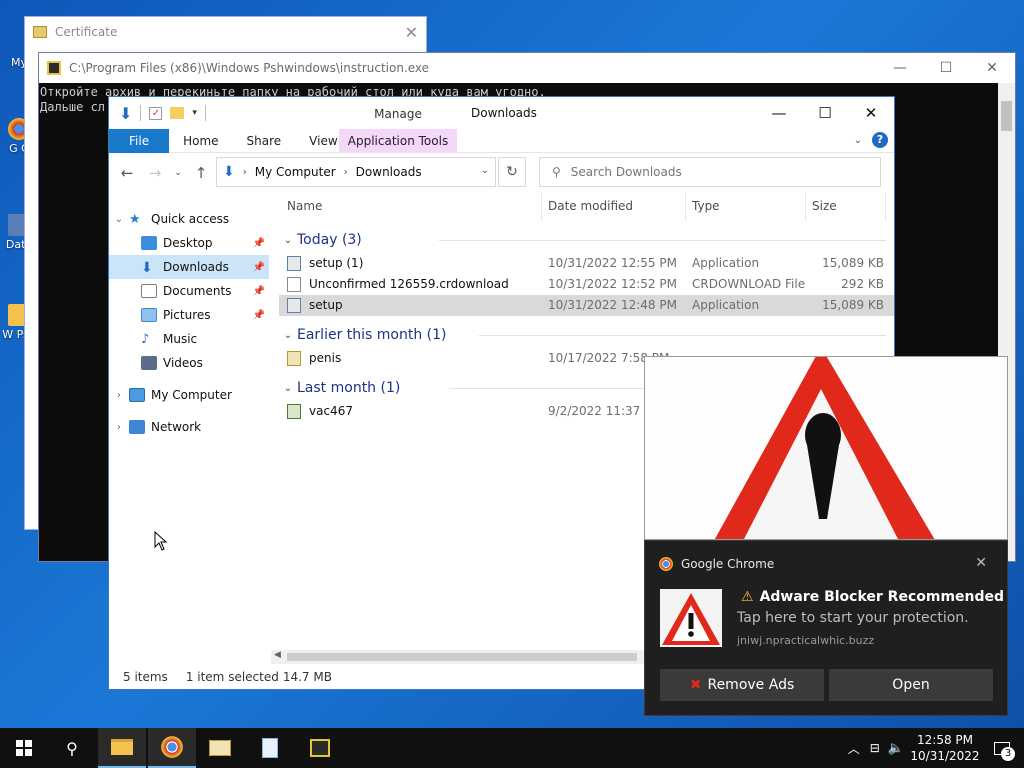  Describe the element at coordinates (304, 206) in the screenshot. I see `column-name: Name` at that location.